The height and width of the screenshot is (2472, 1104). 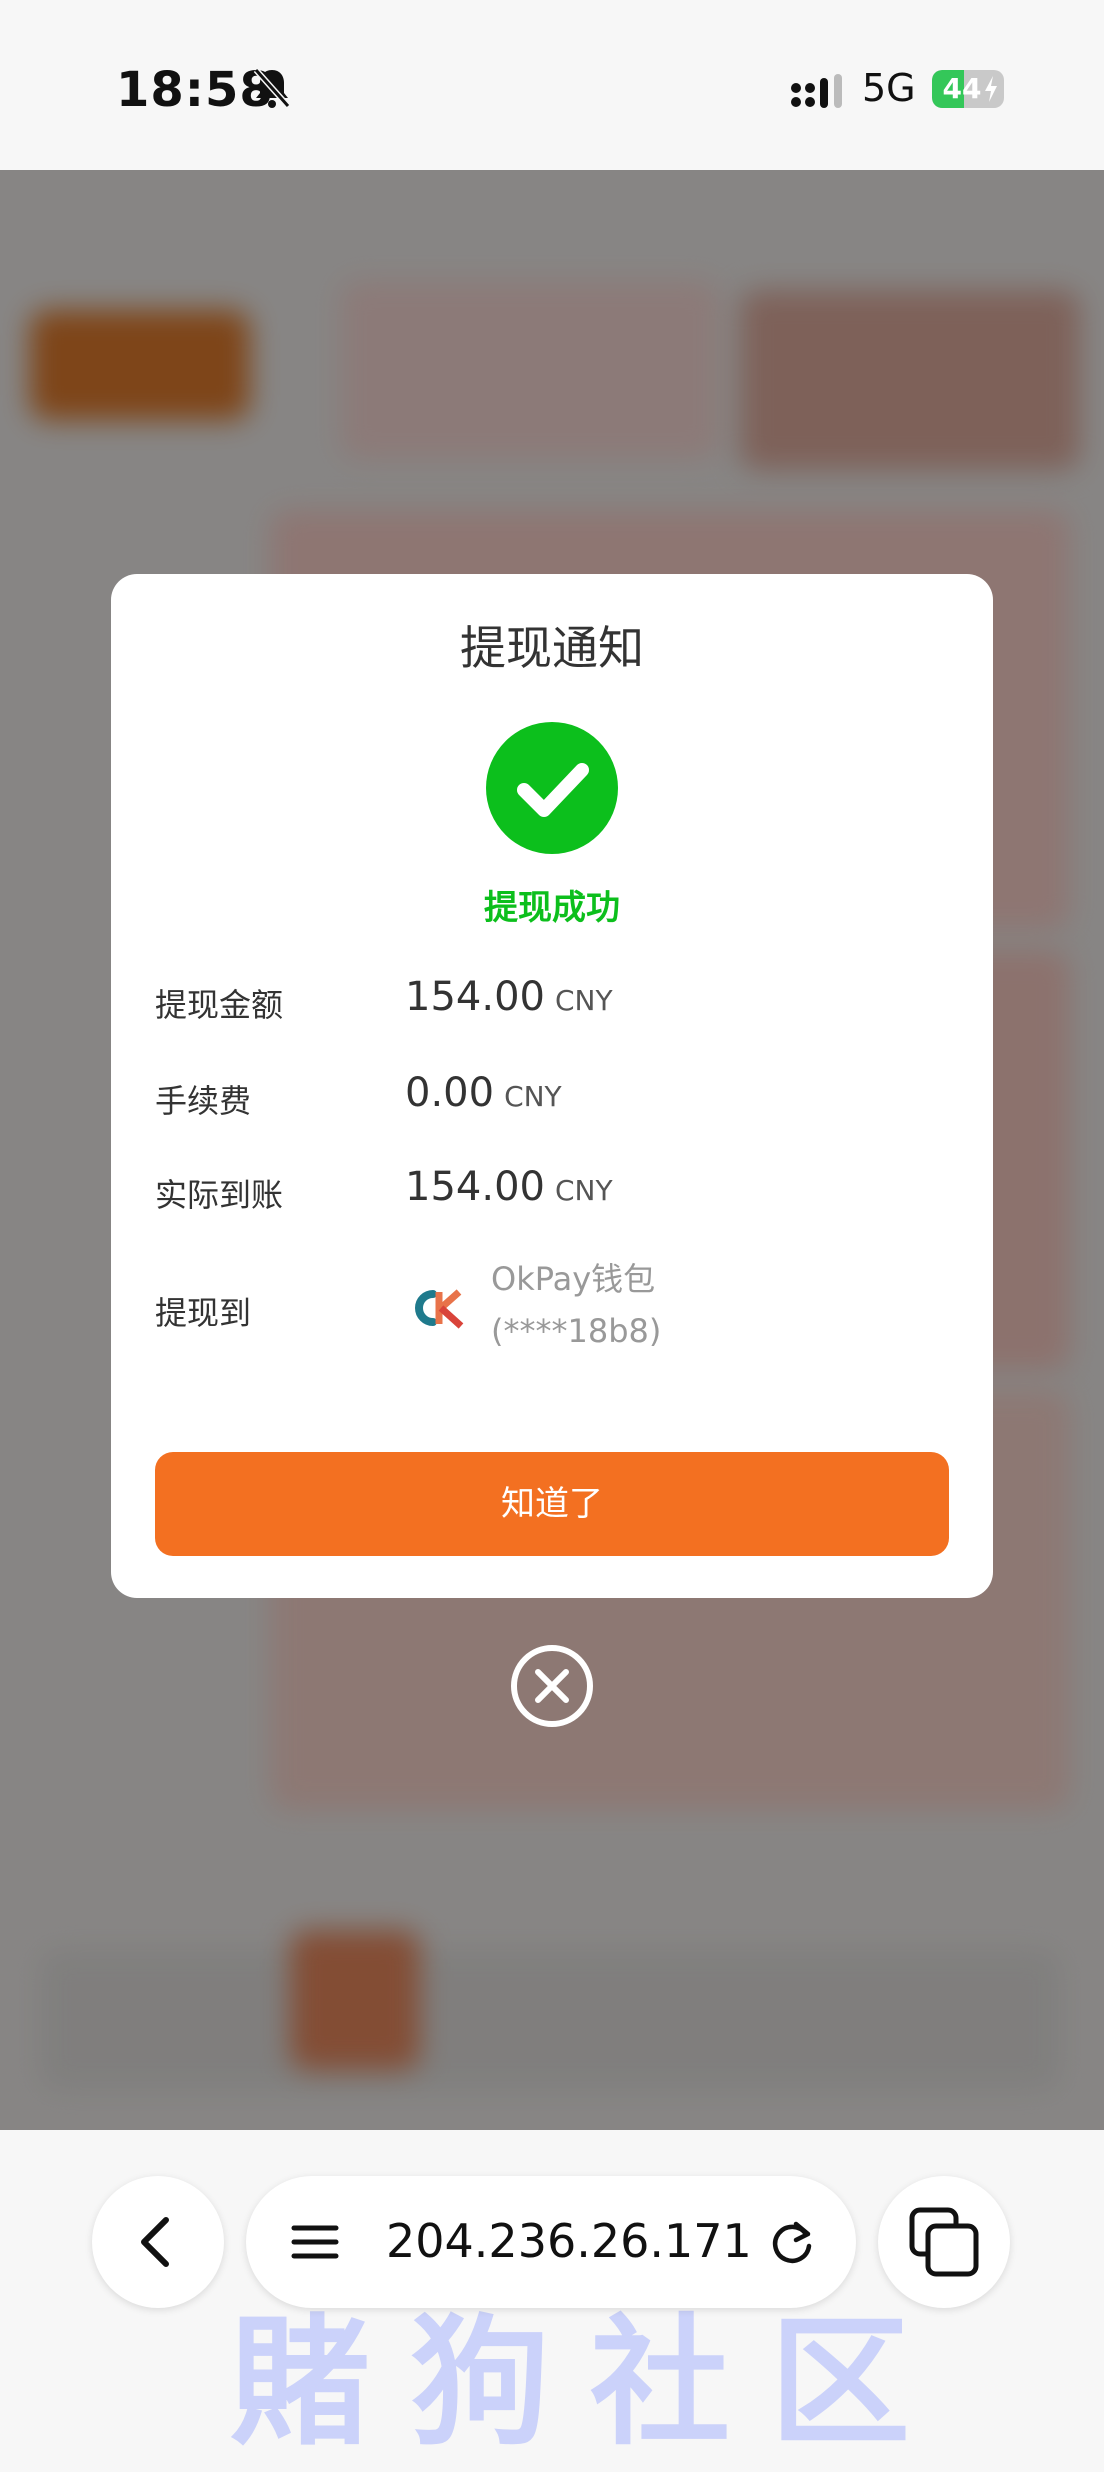 What do you see at coordinates (450, 1093) in the screenshot?
I see `fee-number: 0.00` at bounding box center [450, 1093].